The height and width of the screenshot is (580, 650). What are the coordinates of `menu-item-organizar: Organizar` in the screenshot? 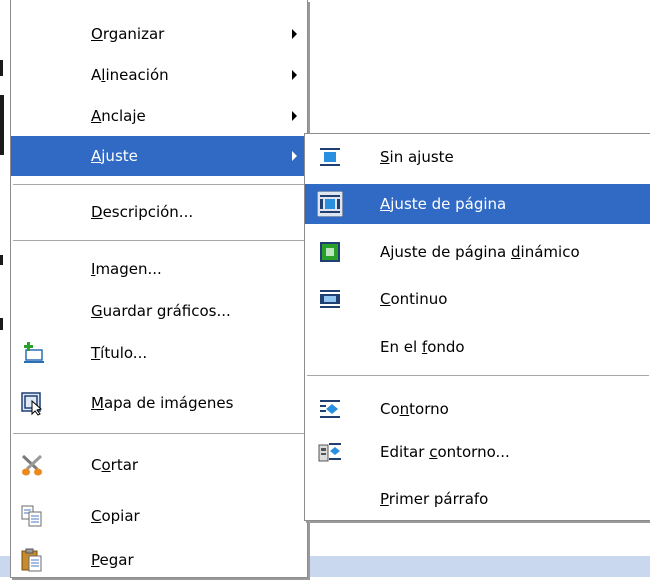 It's located at (159, 34).